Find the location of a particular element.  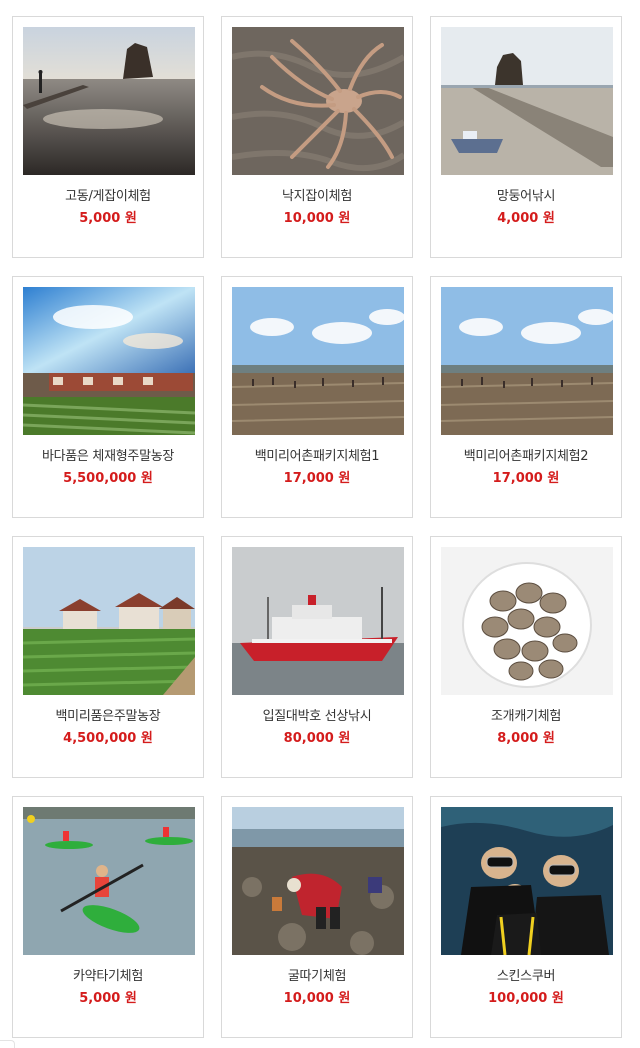

causeway-boat-photo is located at coordinates (527, 101).